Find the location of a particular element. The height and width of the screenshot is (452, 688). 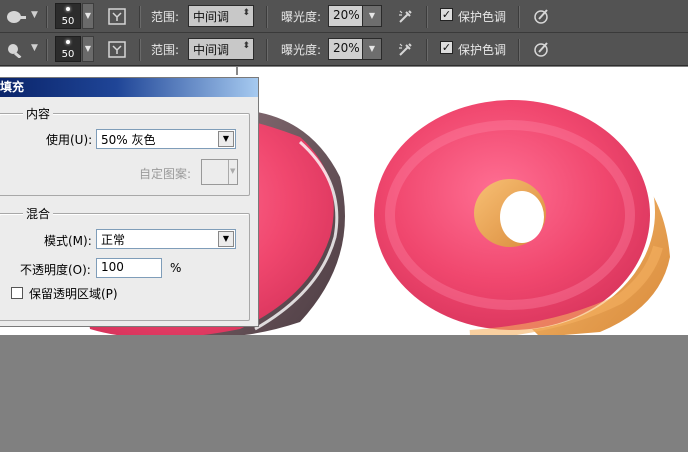

dialog-titlebar: 填充 is located at coordinates (129, 87).